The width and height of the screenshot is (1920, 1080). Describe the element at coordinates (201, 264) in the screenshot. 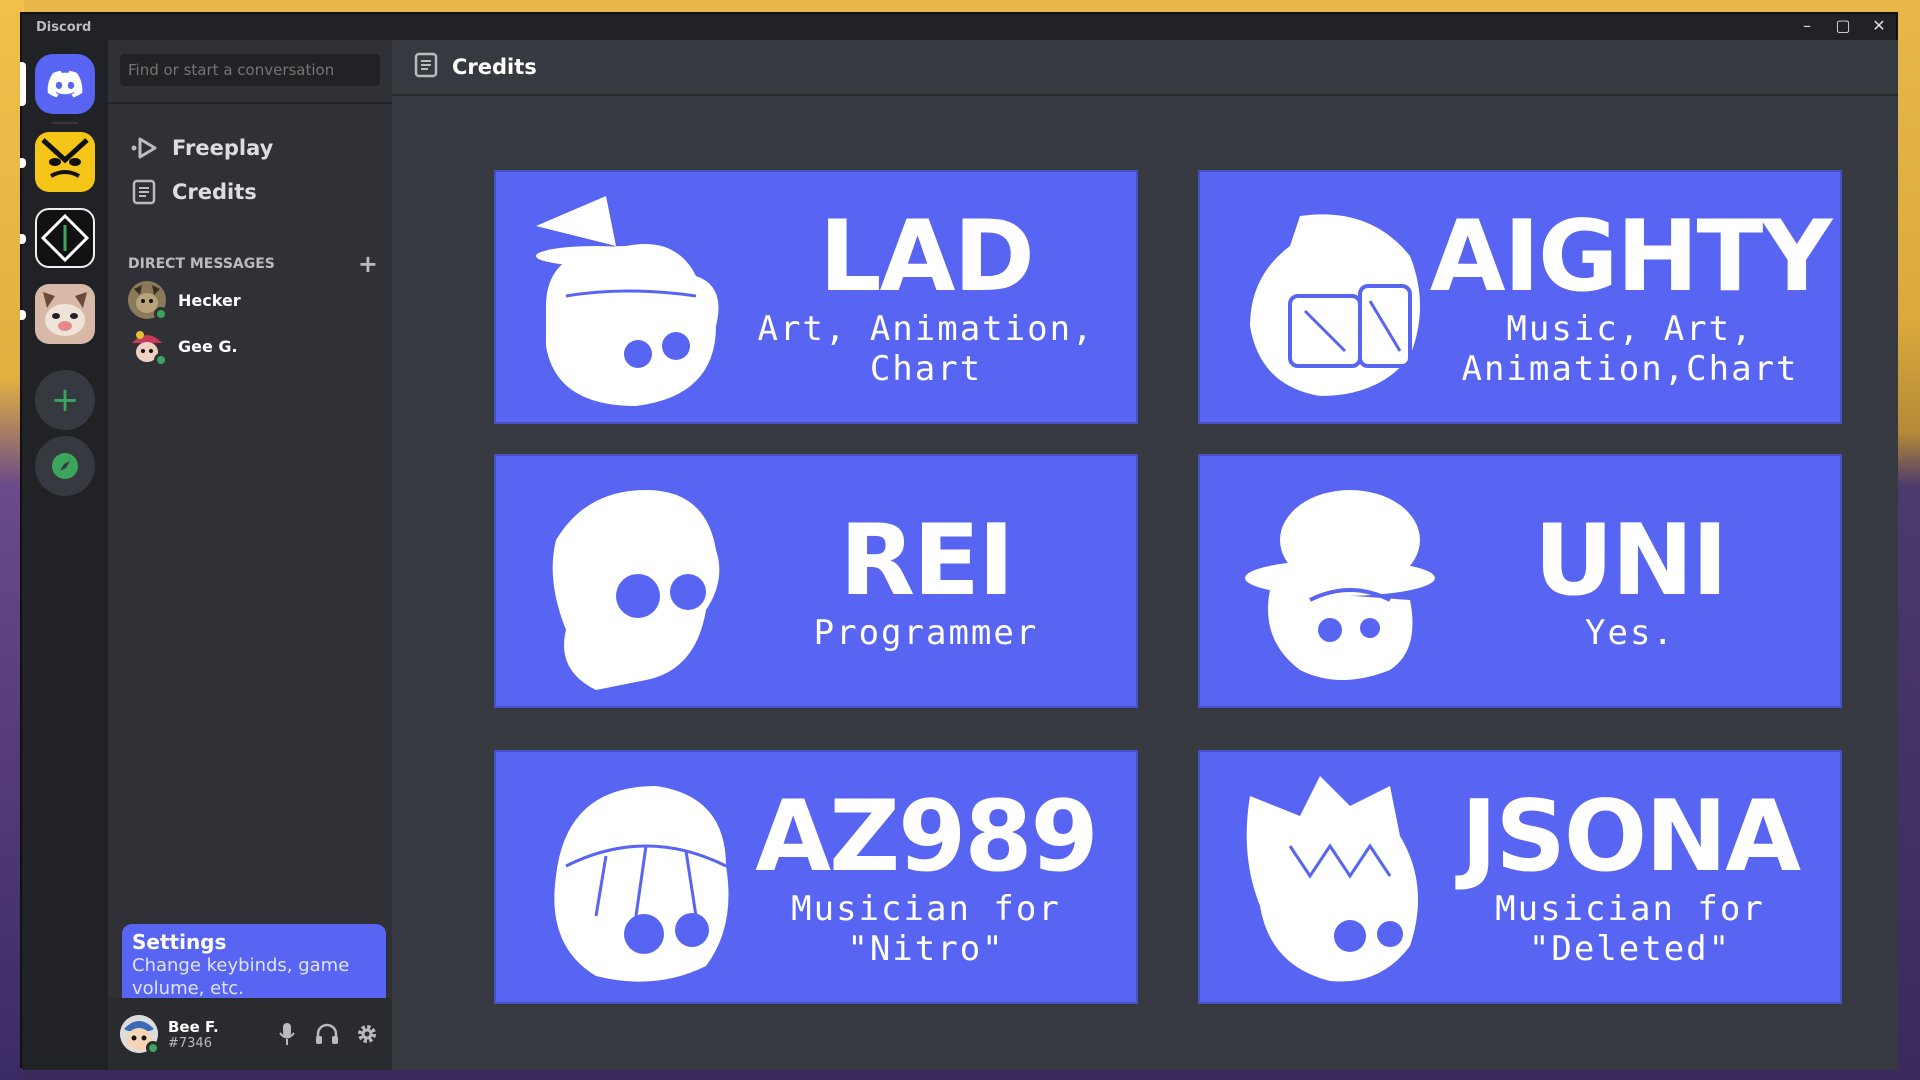

I see `dm-header-label: DIRECT MESSAGES` at that location.